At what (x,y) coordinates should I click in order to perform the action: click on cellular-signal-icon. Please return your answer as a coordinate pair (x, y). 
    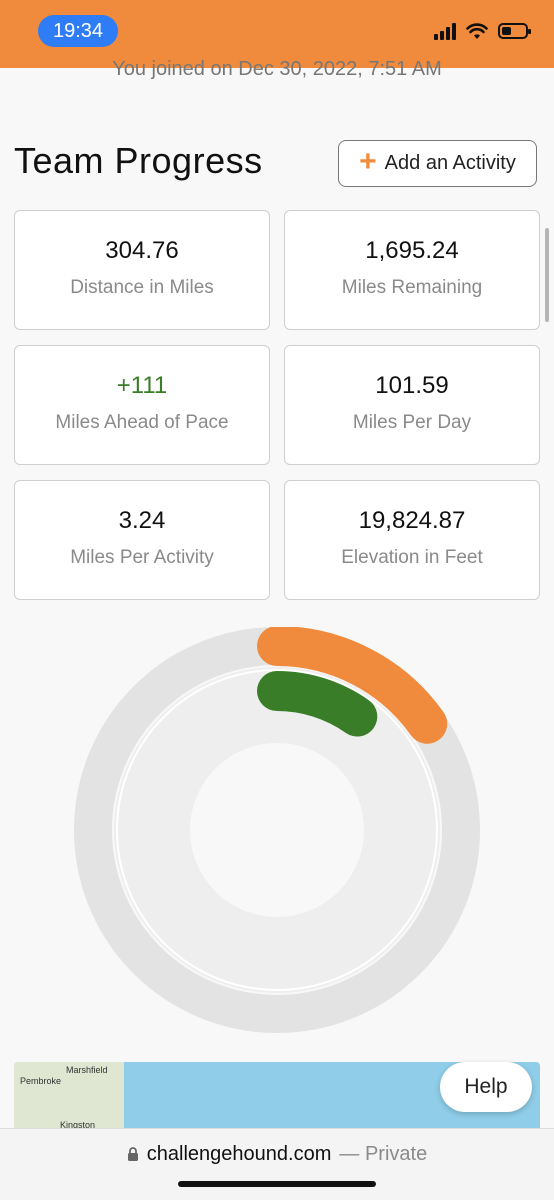
    Looking at the image, I should click on (445, 31).